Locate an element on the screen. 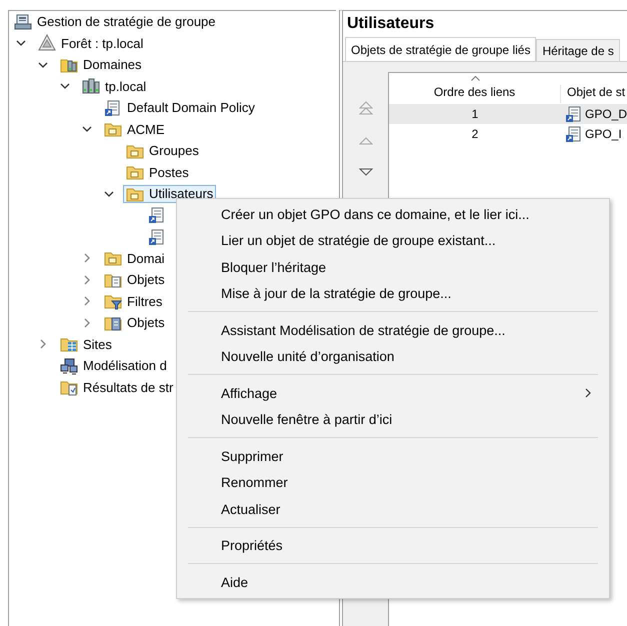  tab: Objets de stratégie de groupe liés is located at coordinates (440, 49).